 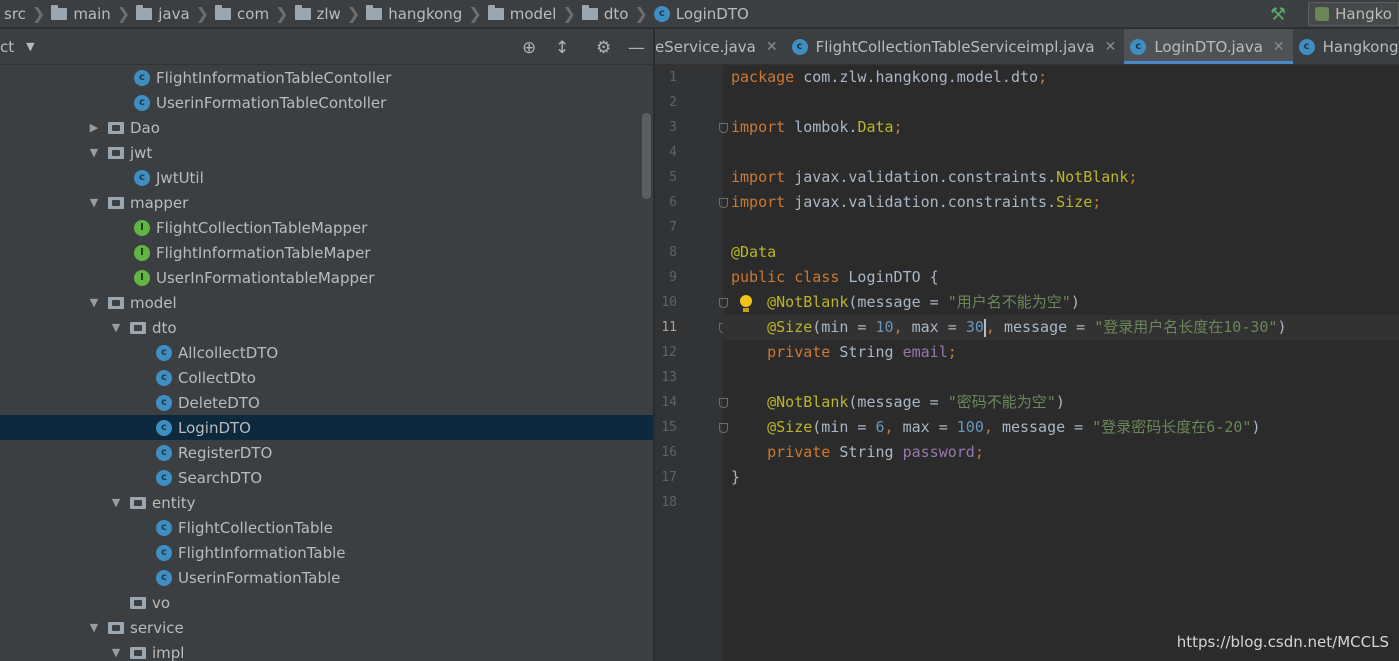 I want to click on code-line: public class LoginDTO {, so click(x=835, y=277).